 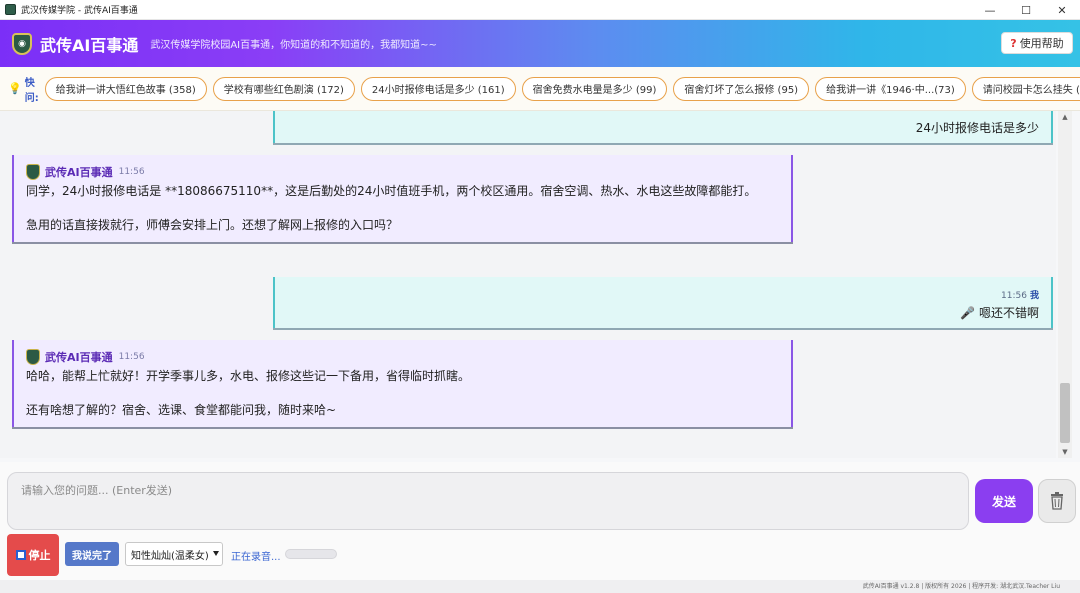 I want to click on quick-chip: 给我讲一讲大悟红色故事 (358), so click(x=125, y=88).